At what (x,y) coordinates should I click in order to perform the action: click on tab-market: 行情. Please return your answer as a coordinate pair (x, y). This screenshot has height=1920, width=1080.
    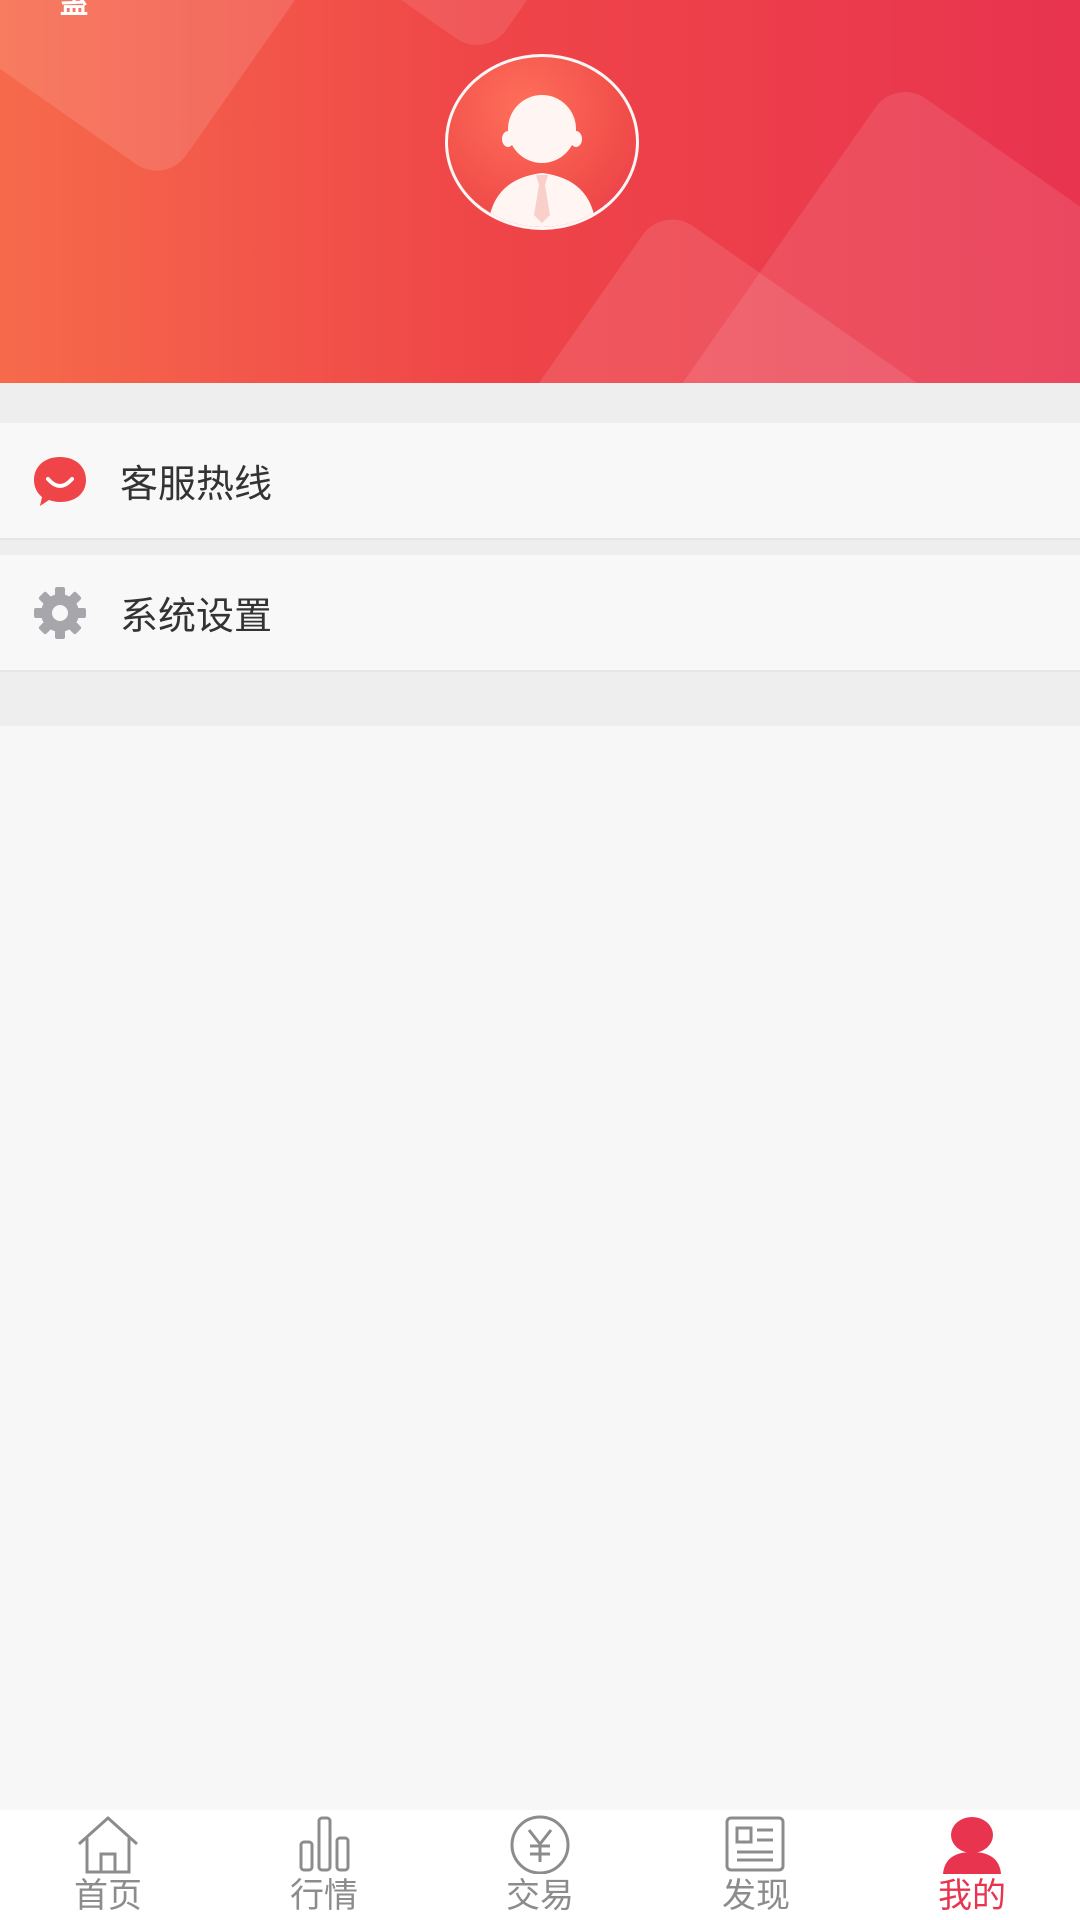
    Looking at the image, I should click on (324, 1865).